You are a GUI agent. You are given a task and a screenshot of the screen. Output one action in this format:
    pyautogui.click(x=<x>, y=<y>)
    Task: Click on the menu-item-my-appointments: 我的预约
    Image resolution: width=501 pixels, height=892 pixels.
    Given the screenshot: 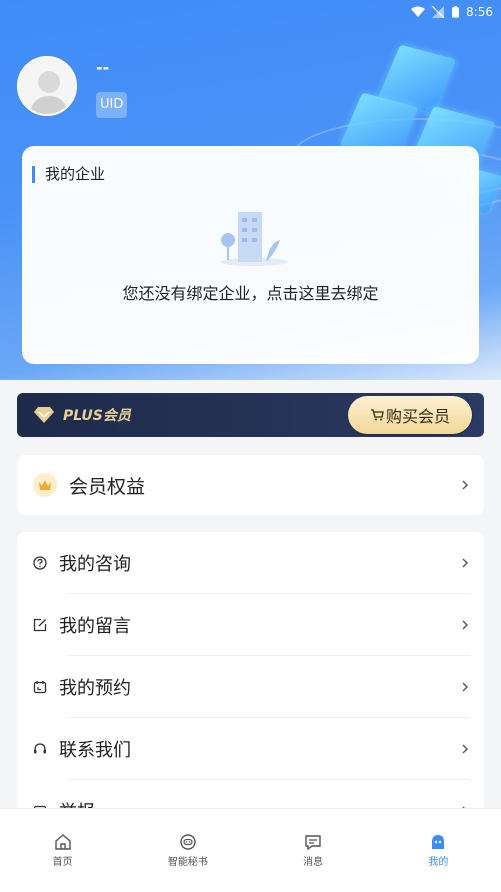 What is the action you would take?
    pyautogui.click(x=250, y=687)
    